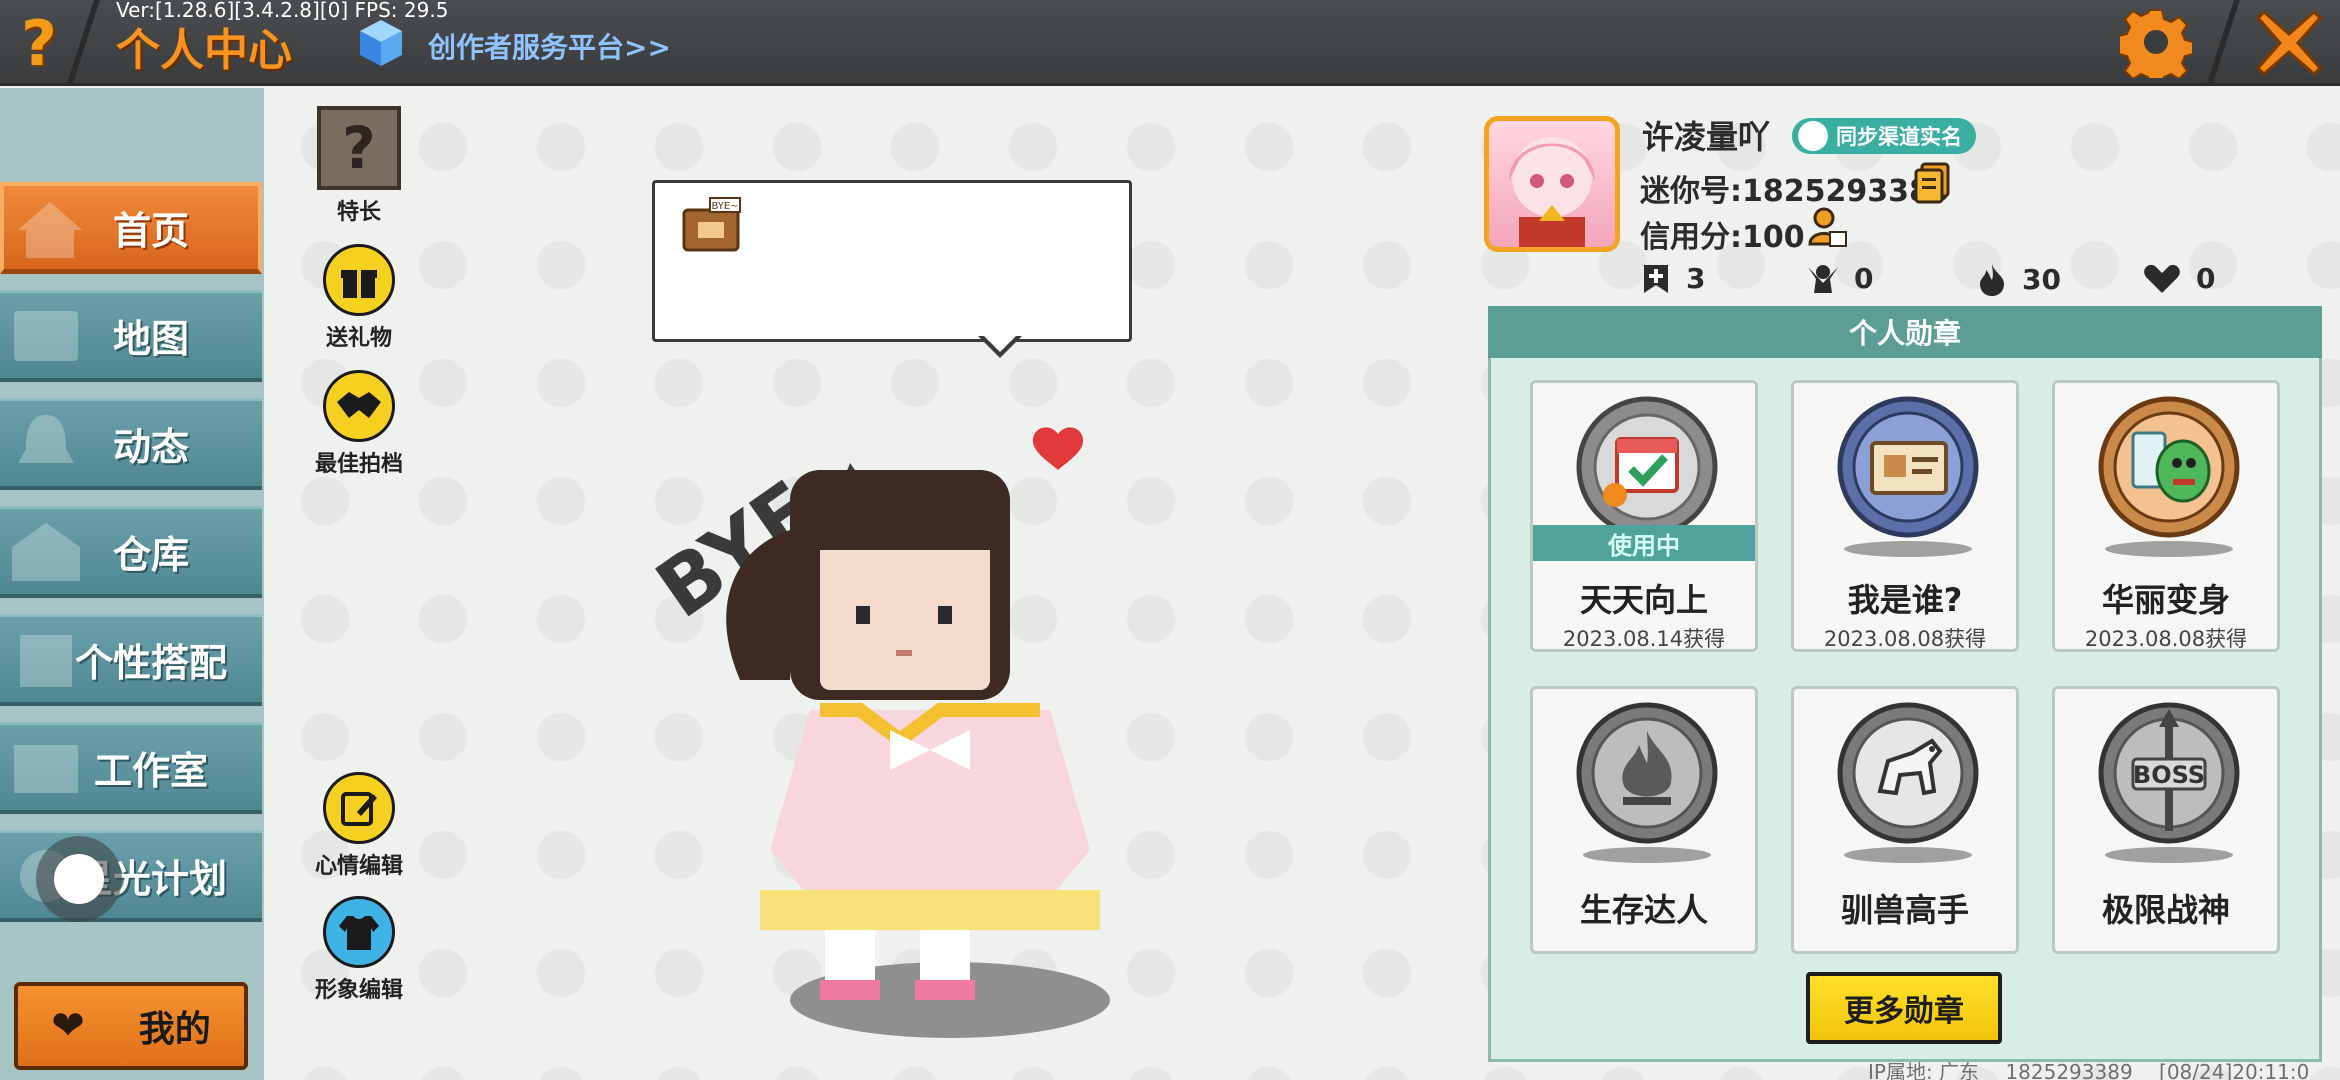 The height and width of the screenshot is (1080, 2340). What do you see at coordinates (2169, 467) in the screenshot?
I see `dino-medal-icon` at bounding box center [2169, 467].